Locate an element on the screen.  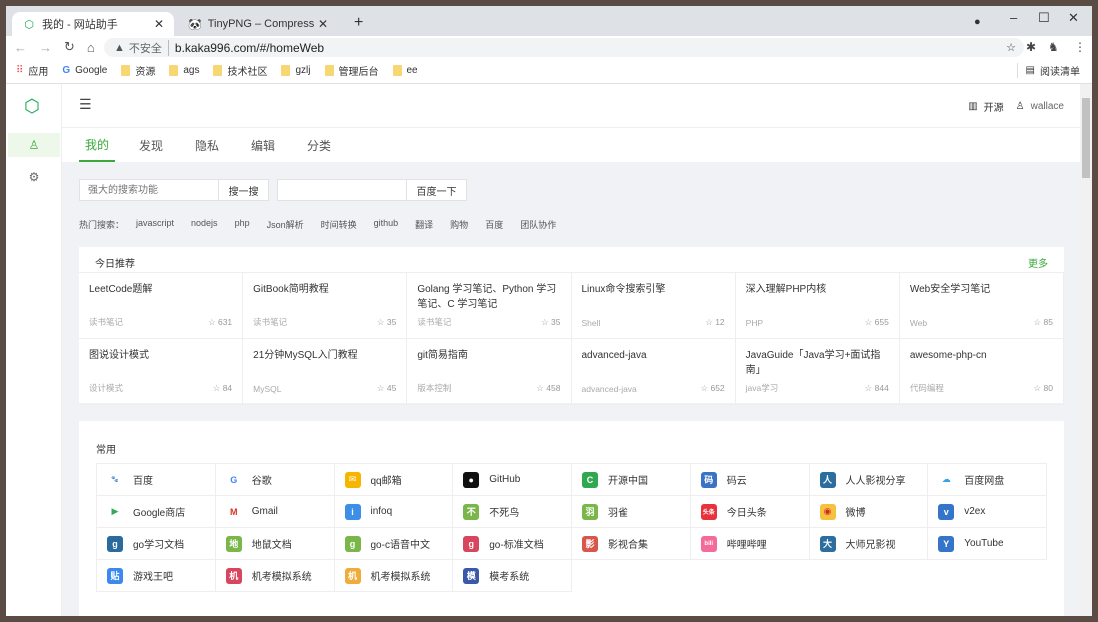
forward-icon: → is located at coordinates (45, 47).